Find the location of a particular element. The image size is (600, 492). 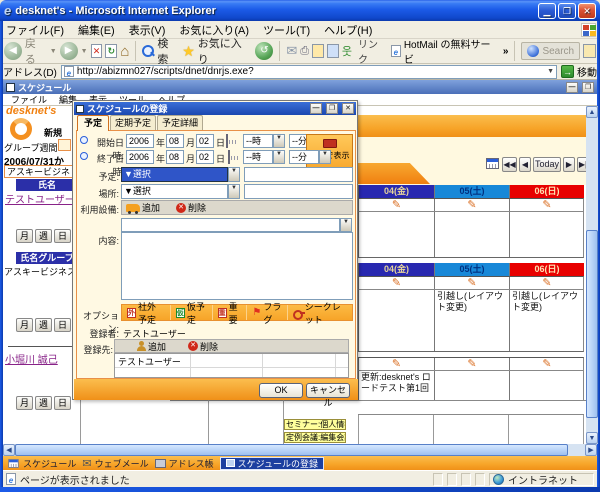

grid-section1-cells is located at coordinates (471, 235).